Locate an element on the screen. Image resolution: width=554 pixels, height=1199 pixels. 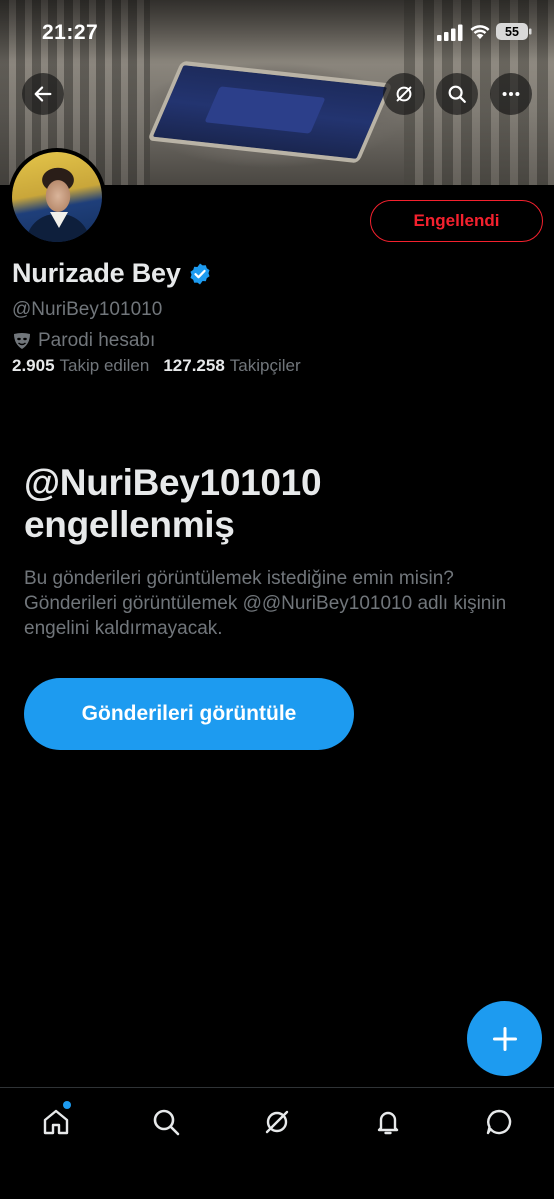
followers-label: Takipçiler is located at coordinates (265, 365).